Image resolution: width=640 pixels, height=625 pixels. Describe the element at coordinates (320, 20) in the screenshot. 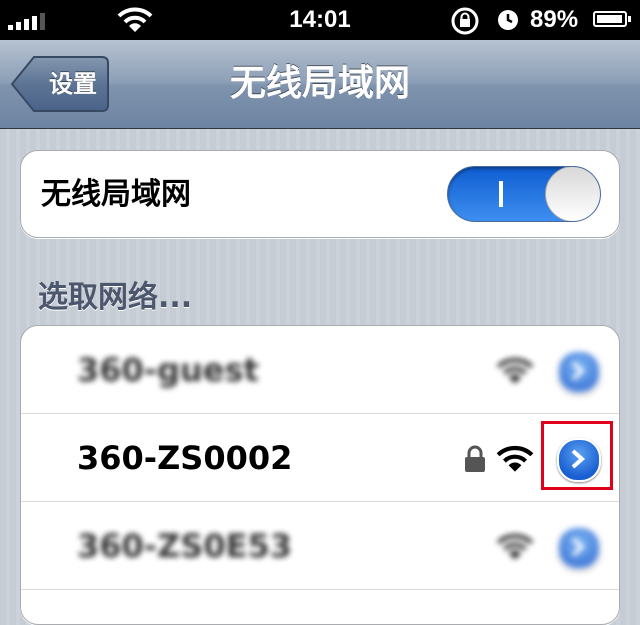

I see `status-bar: 14:01 89%` at that location.